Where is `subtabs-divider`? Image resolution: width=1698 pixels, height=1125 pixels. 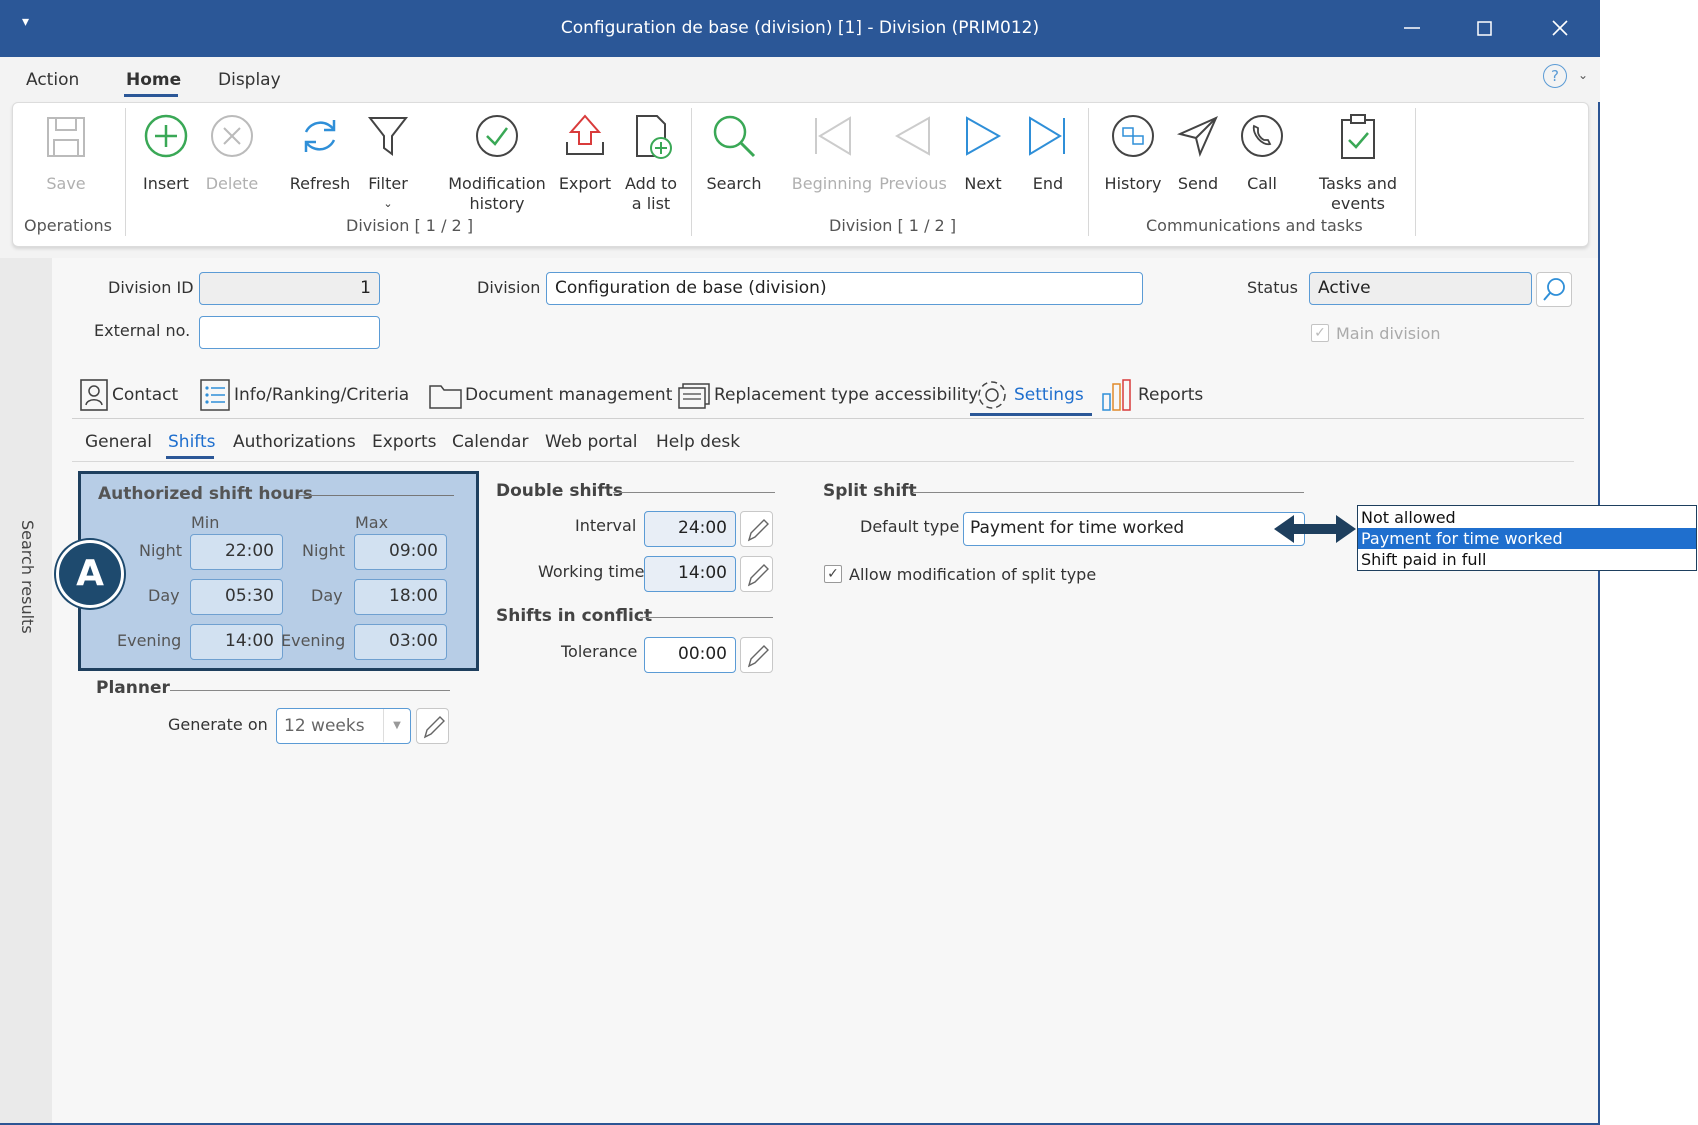
subtabs-divider is located at coordinates (823, 461).